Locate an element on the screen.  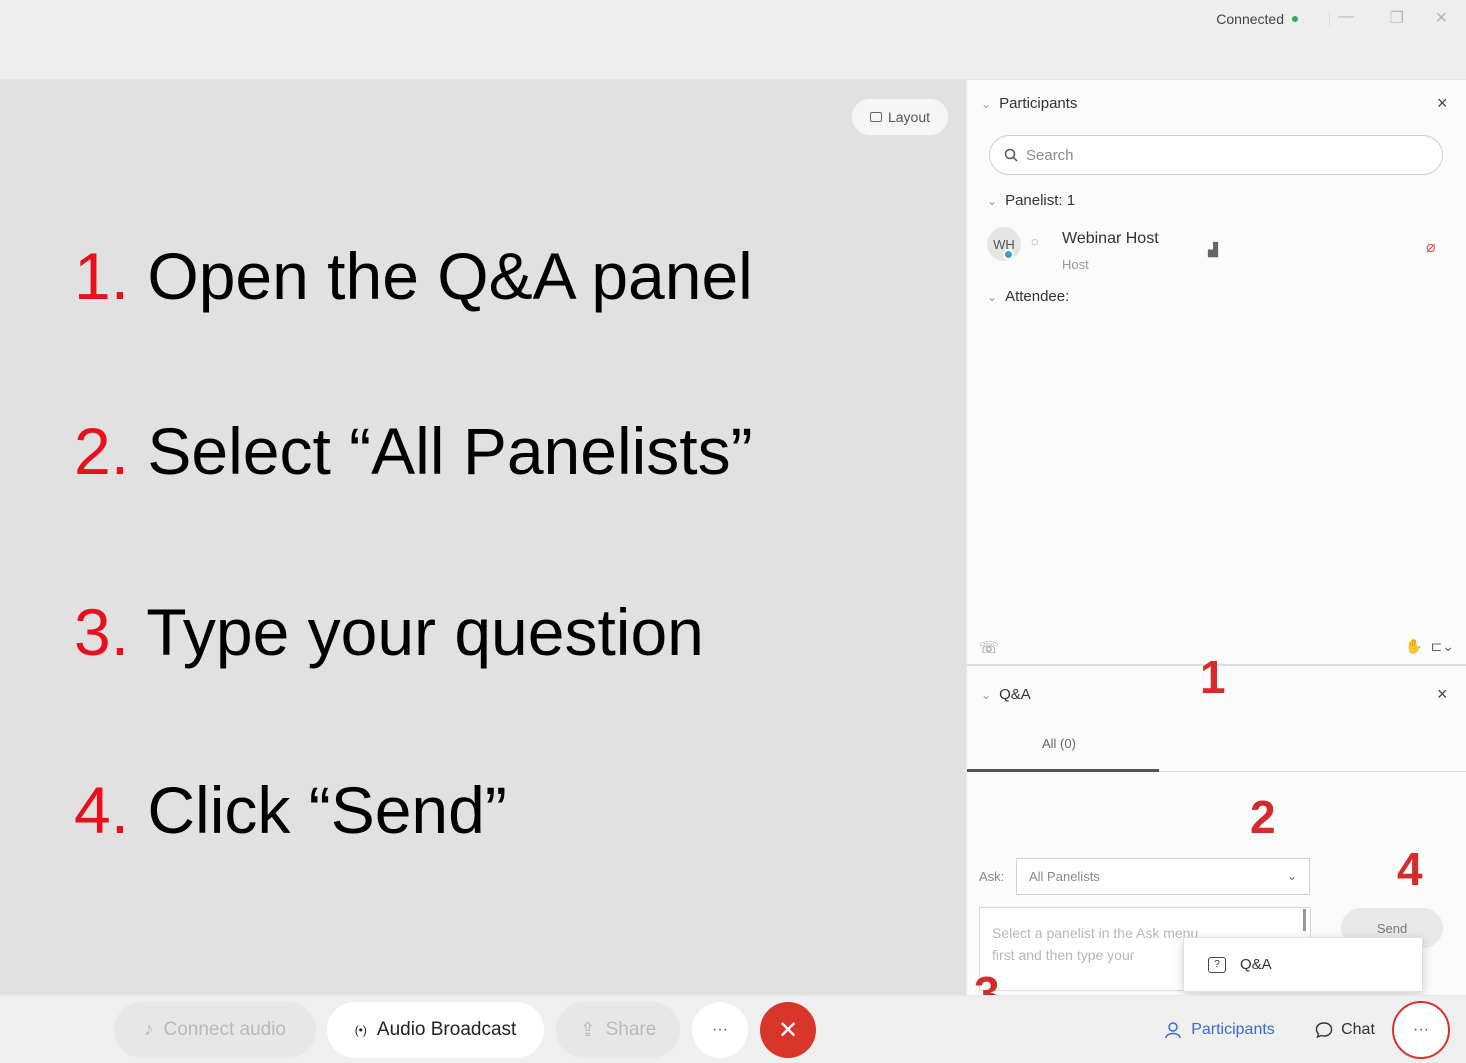
tab-all-questions: All (0) is located at coordinates (1059, 743).